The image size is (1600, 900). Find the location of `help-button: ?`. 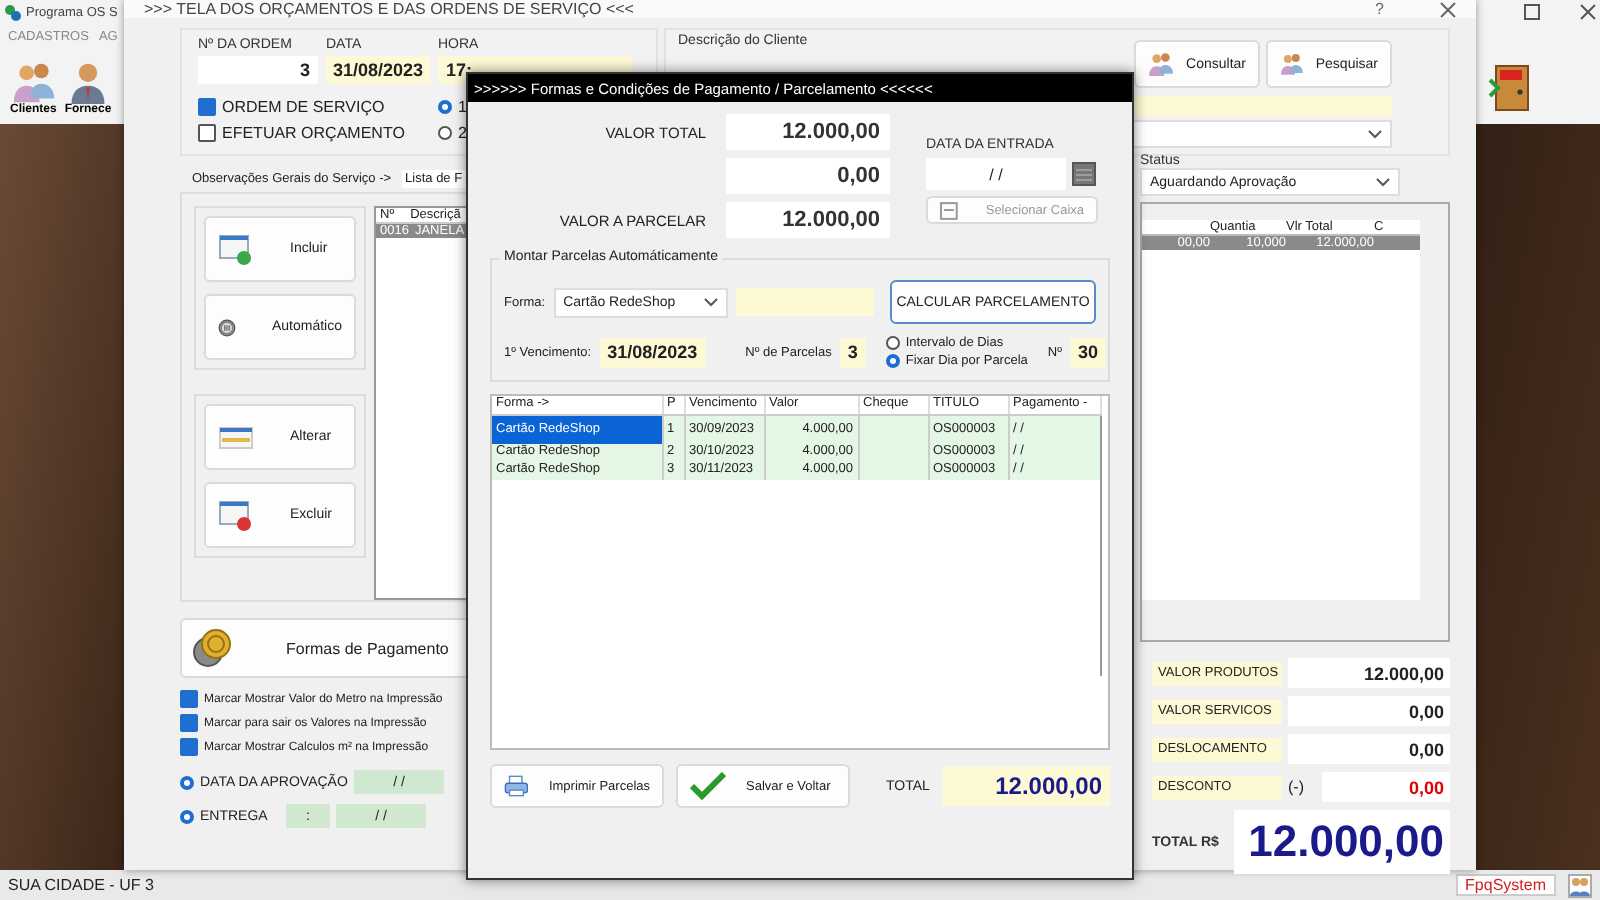

help-button: ? is located at coordinates (1379, 9).